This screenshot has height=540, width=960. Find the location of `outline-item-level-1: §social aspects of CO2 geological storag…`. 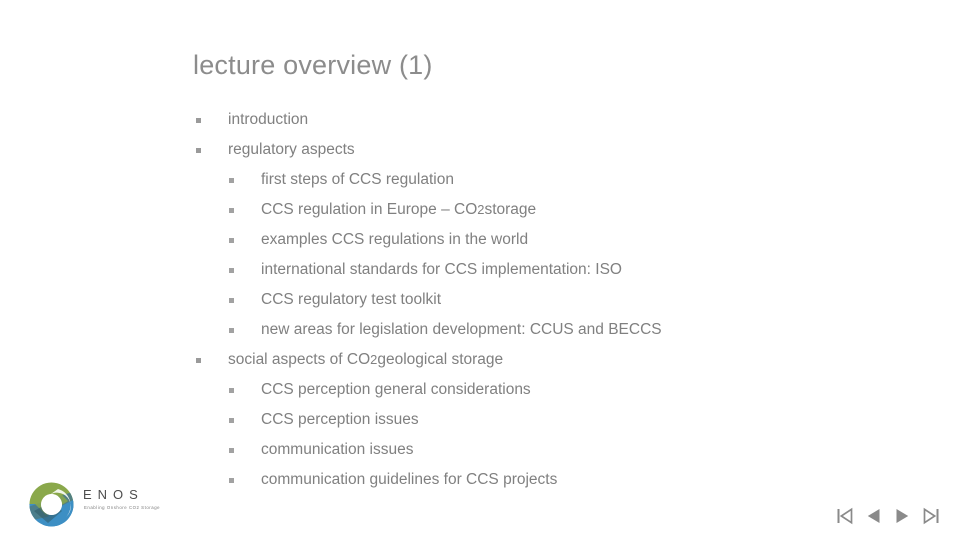

outline-item-level-1: §social aspects of CO2 geological storag… is located at coordinates (566, 360).